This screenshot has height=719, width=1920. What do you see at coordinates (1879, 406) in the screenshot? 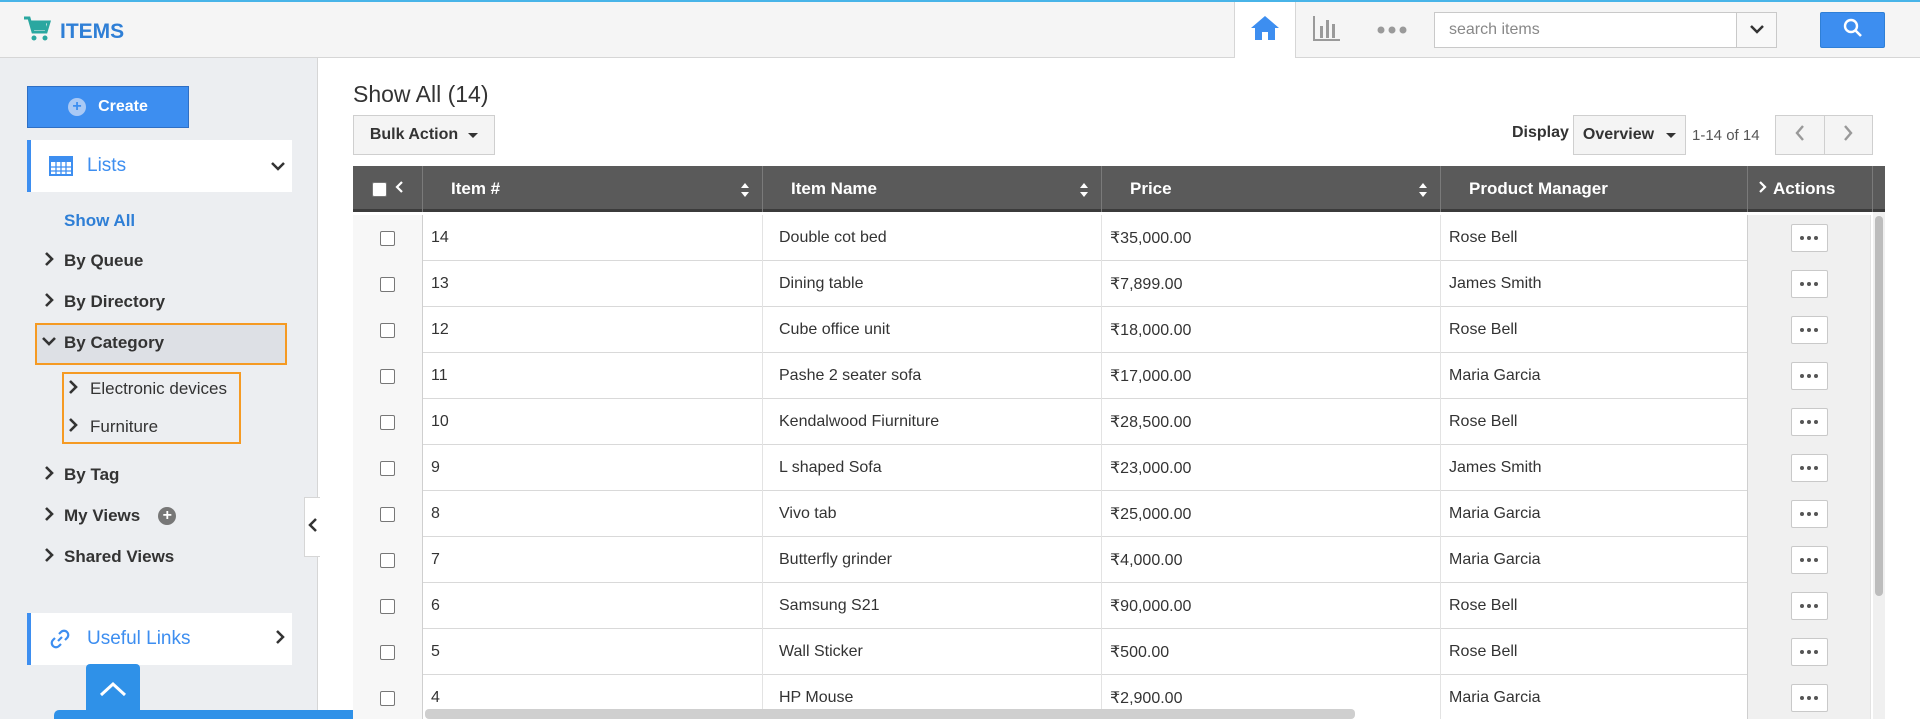
I see `vertical-scroll-thumb` at bounding box center [1879, 406].